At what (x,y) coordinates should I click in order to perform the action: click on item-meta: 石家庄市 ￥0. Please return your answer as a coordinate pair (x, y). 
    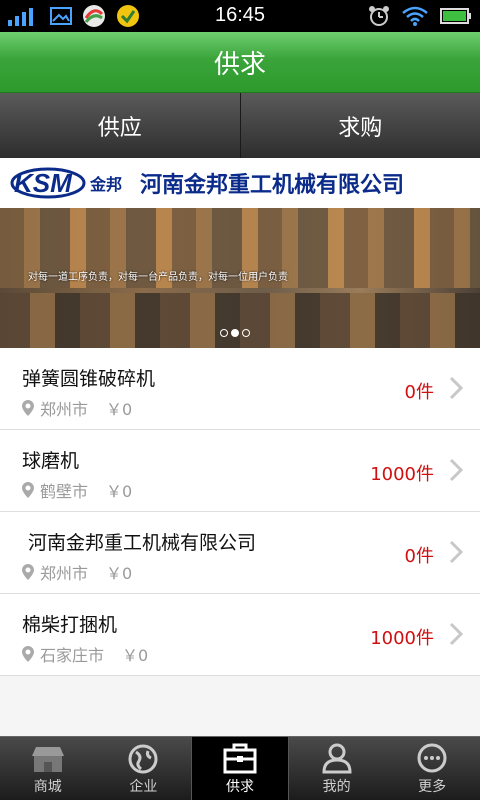
    Looking at the image, I should click on (85, 654).